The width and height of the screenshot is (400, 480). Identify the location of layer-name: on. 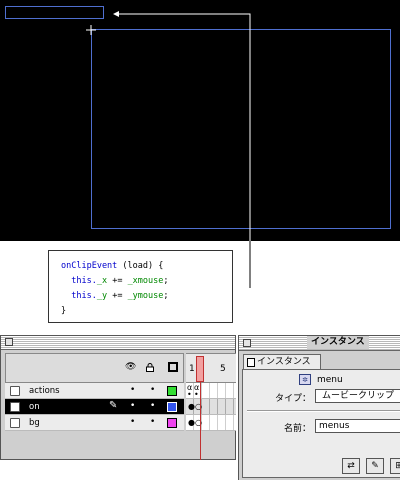
(34, 407).